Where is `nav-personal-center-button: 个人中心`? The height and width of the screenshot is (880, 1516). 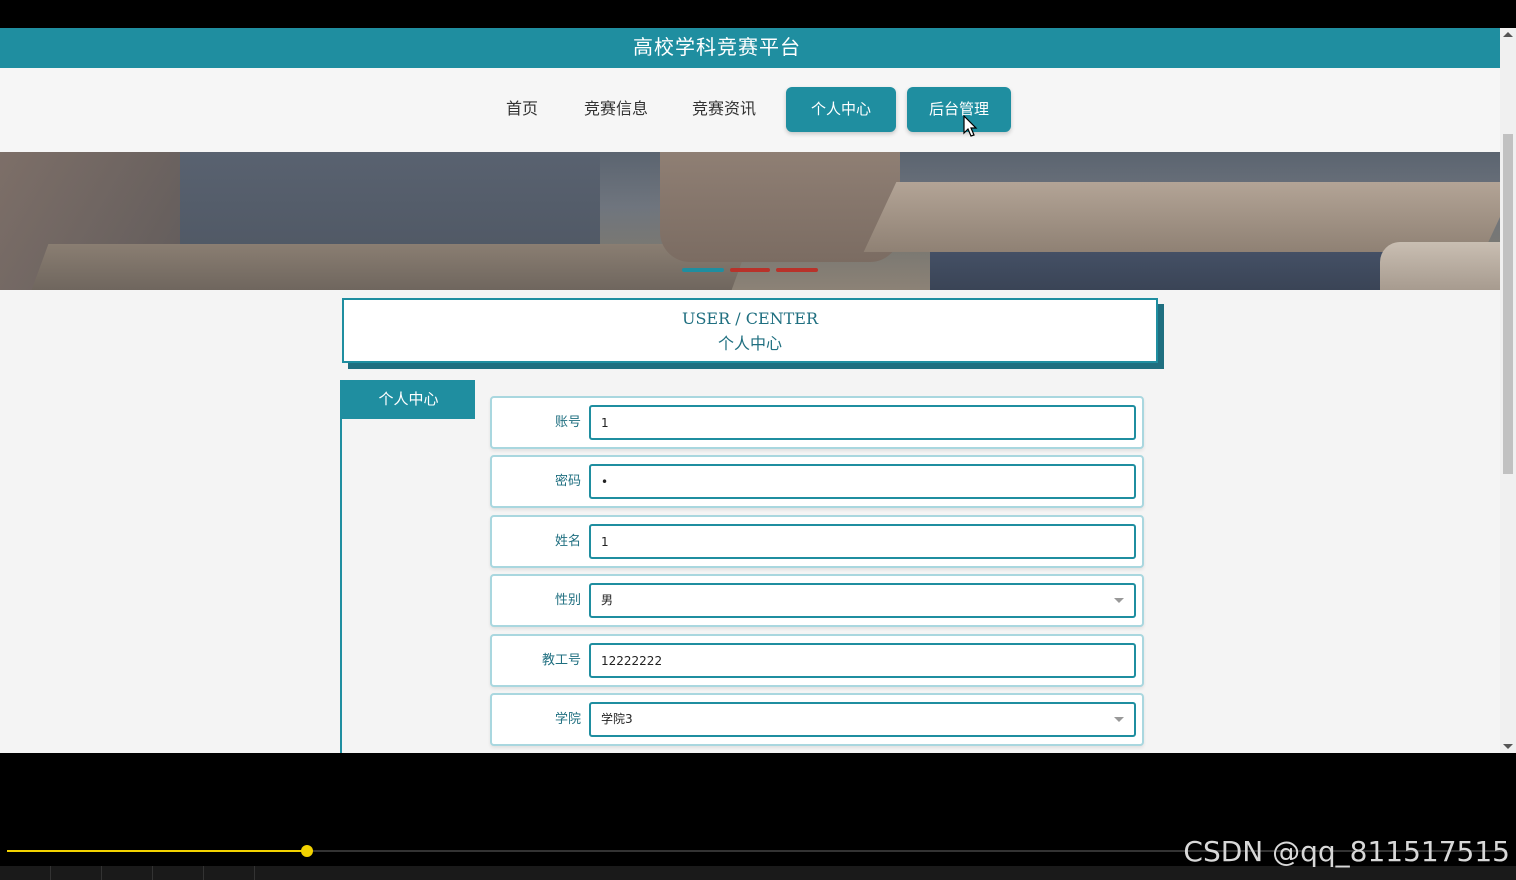
nav-personal-center-button: 个人中心 is located at coordinates (841, 109).